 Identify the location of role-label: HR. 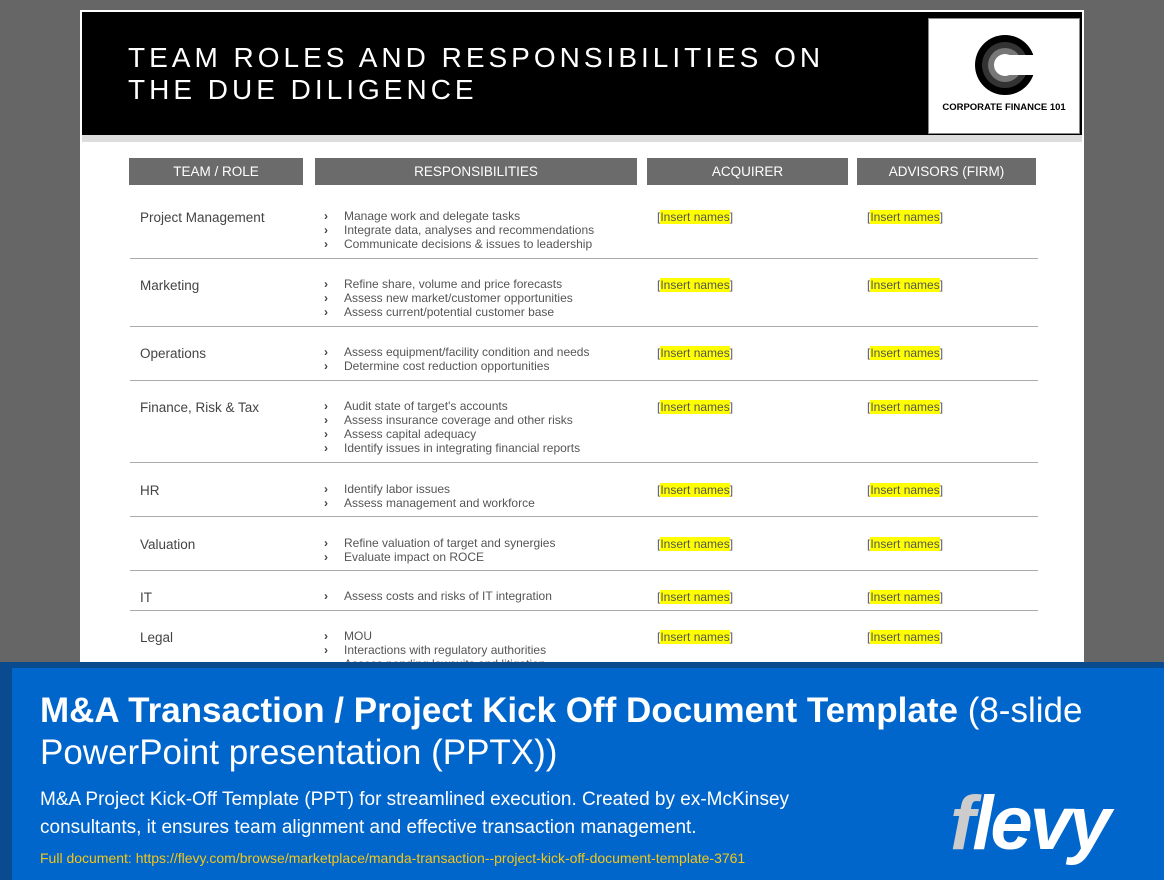
(150, 490).